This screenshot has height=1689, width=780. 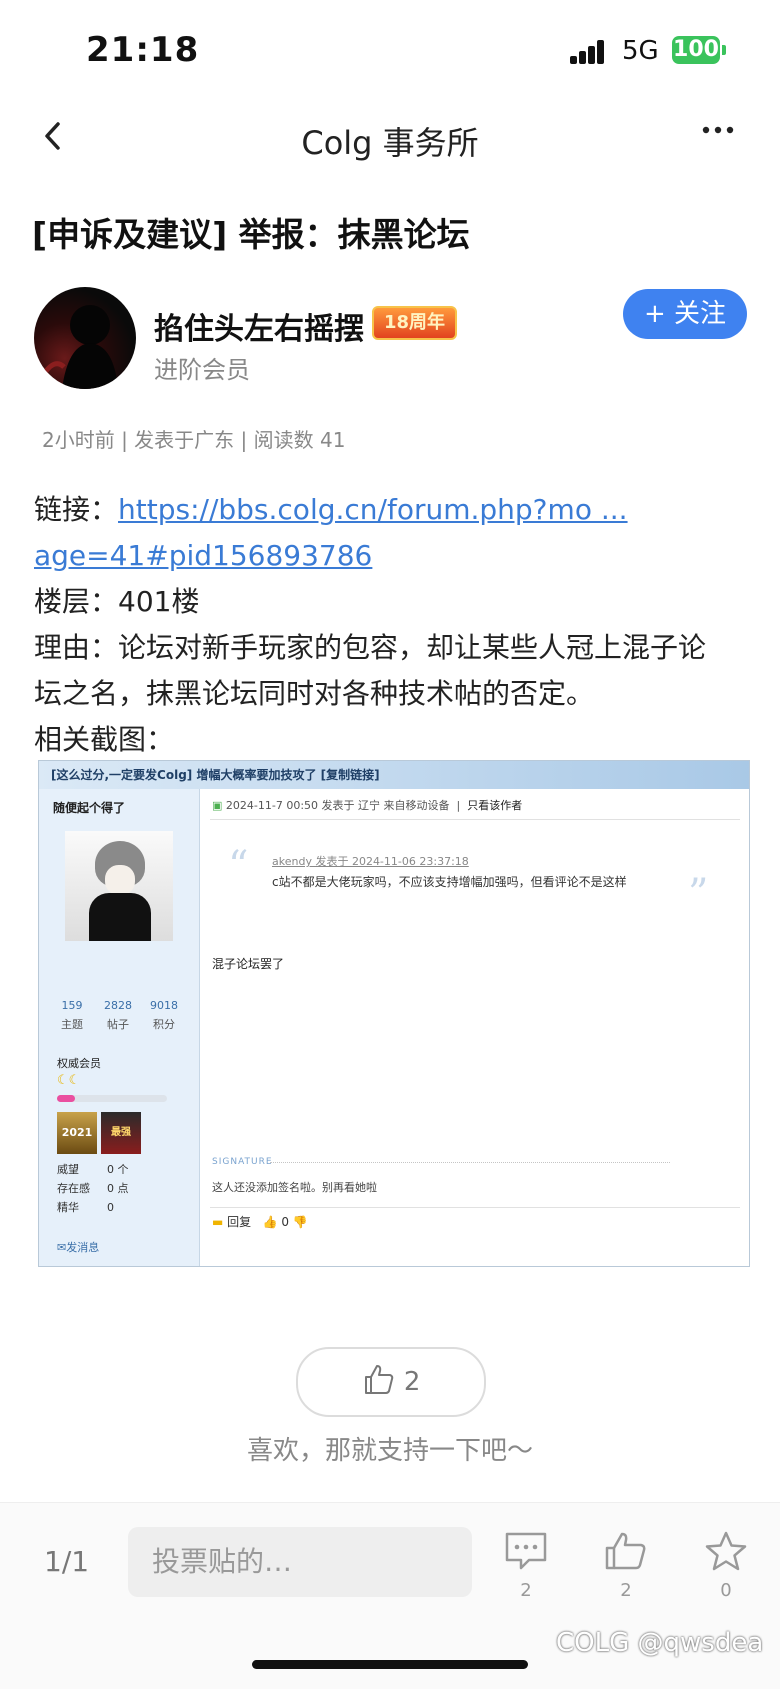 I want to click on shot-avatar, so click(x=119, y=886).